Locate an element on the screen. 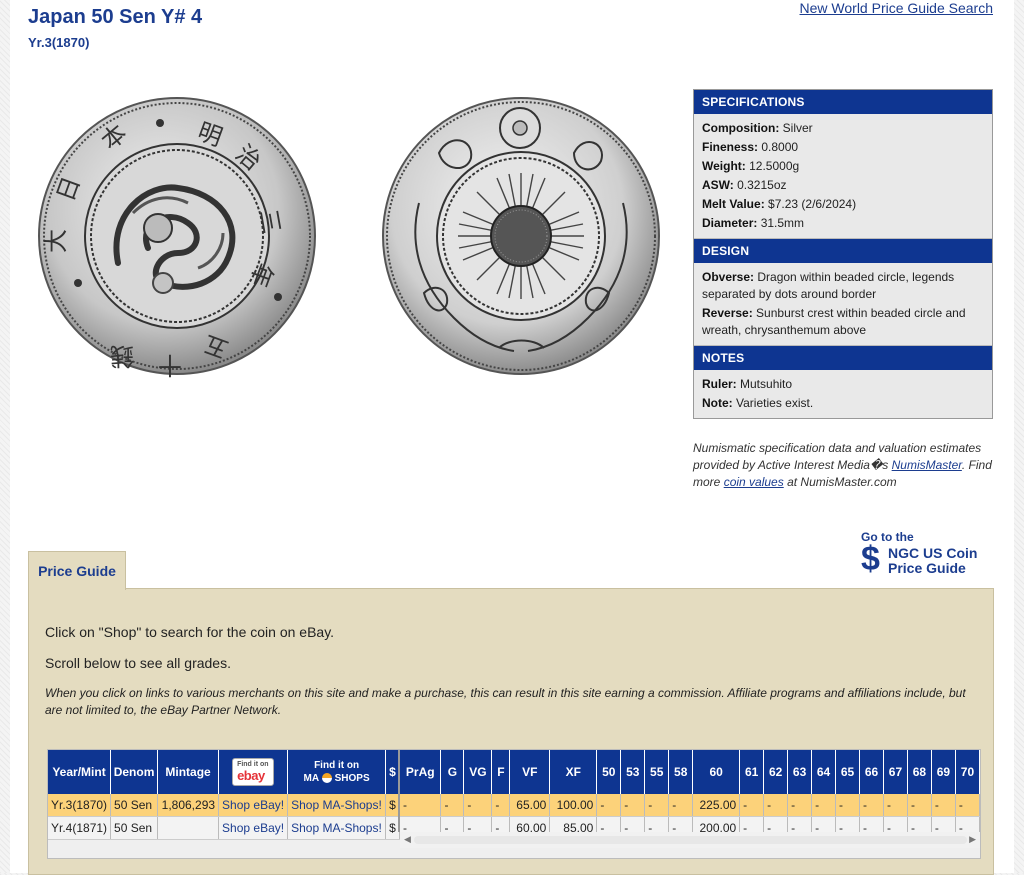 This screenshot has width=1024, height=875. note-row: Note: Varieties exist. is located at coordinates (843, 403).